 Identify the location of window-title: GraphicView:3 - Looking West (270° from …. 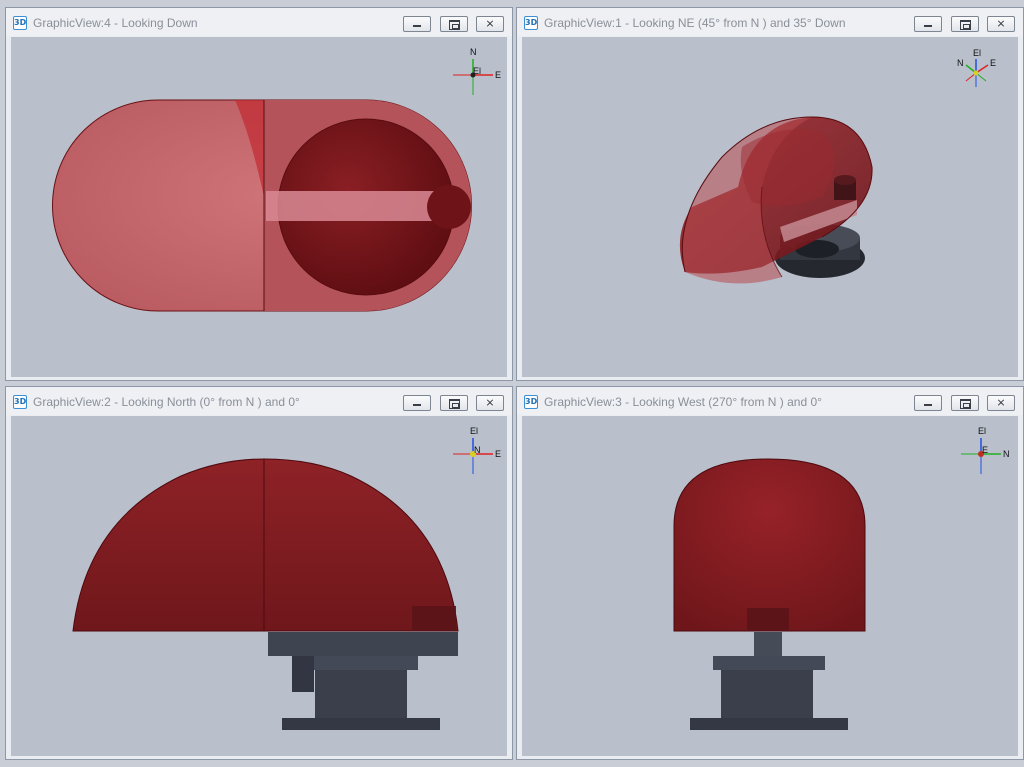
(683, 402).